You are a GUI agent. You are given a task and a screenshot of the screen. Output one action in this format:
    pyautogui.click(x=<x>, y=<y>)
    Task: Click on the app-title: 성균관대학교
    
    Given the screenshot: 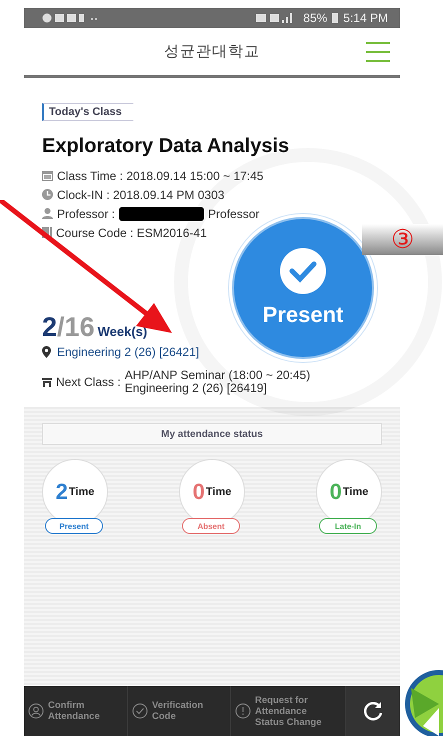 What is the action you would take?
    pyautogui.click(x=212, y=51)
    